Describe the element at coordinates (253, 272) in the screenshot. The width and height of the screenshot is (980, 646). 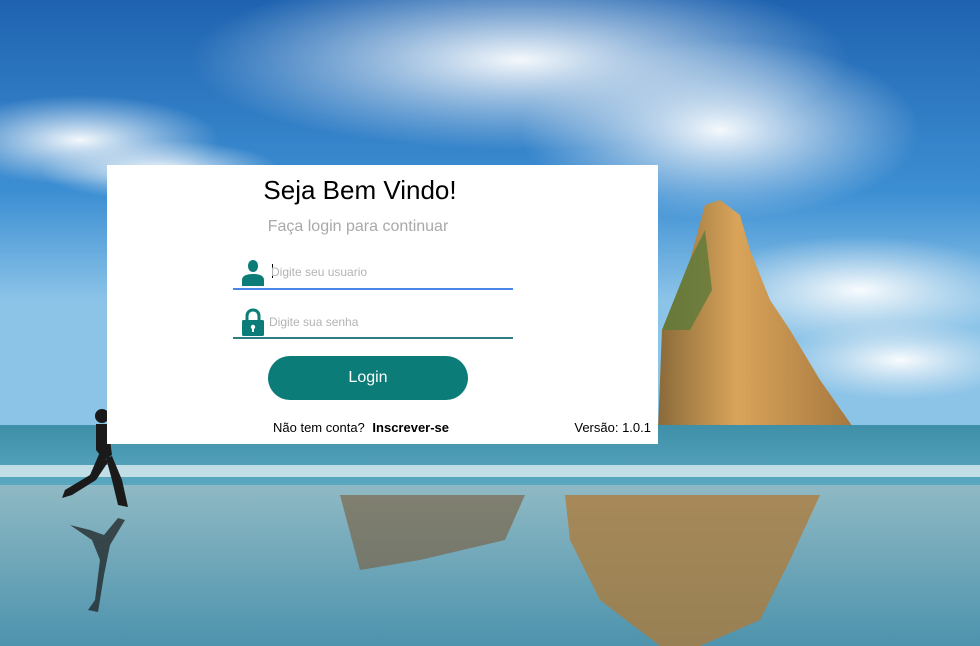
I see `user-icon` at that location.